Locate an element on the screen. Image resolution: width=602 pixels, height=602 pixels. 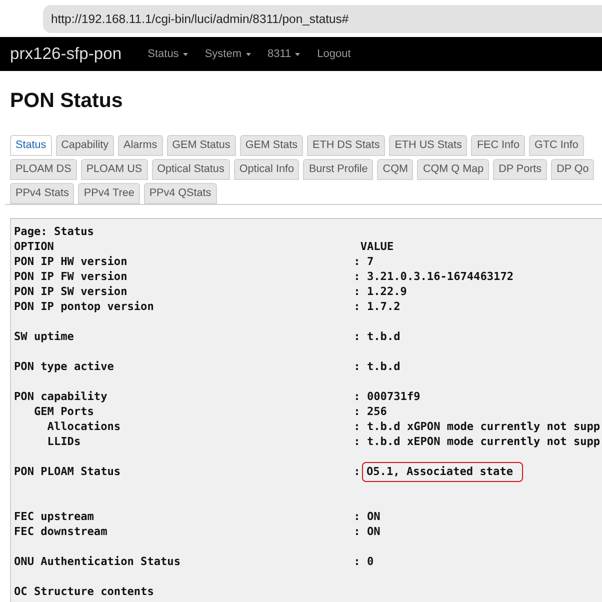
page-line: Page: Status is located at coordinates (54, 231).